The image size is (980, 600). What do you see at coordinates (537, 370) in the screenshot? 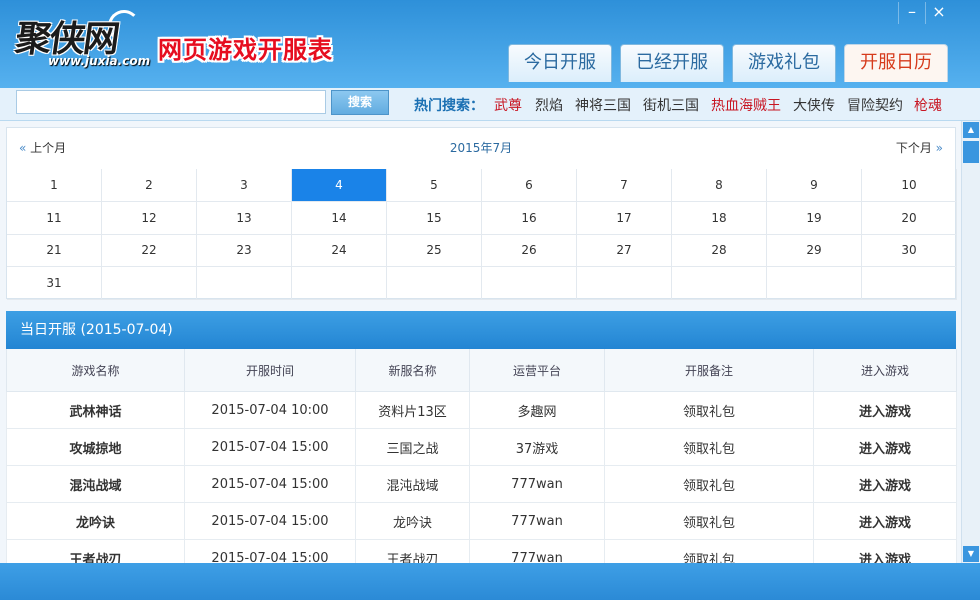
I see `column-header: 运营平台` at bounding box center [537, 370].